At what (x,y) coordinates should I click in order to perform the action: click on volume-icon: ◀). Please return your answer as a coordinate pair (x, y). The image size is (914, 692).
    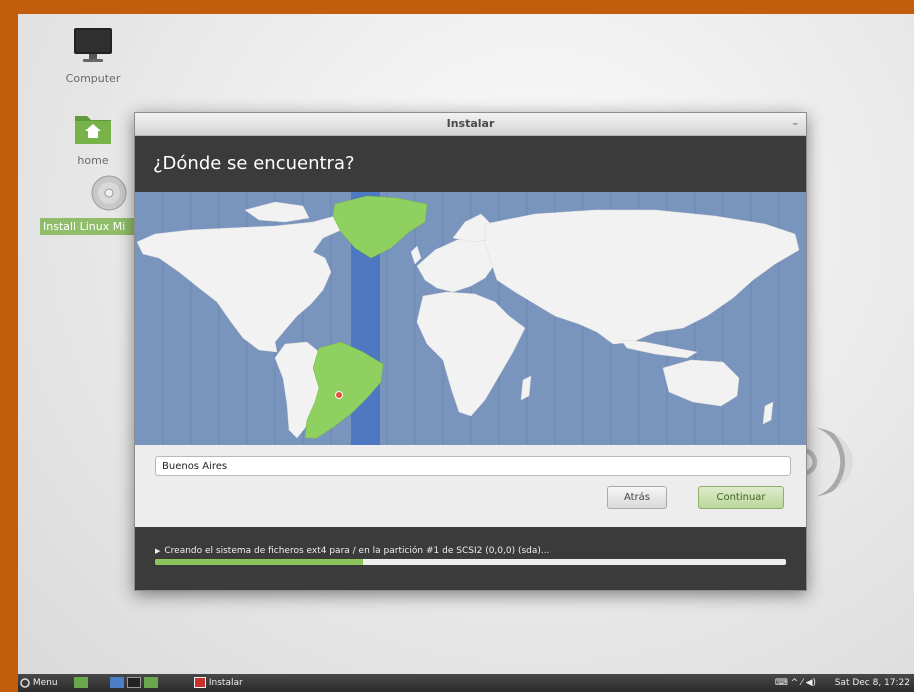
    Looking at the image, I should click on (811, 683).